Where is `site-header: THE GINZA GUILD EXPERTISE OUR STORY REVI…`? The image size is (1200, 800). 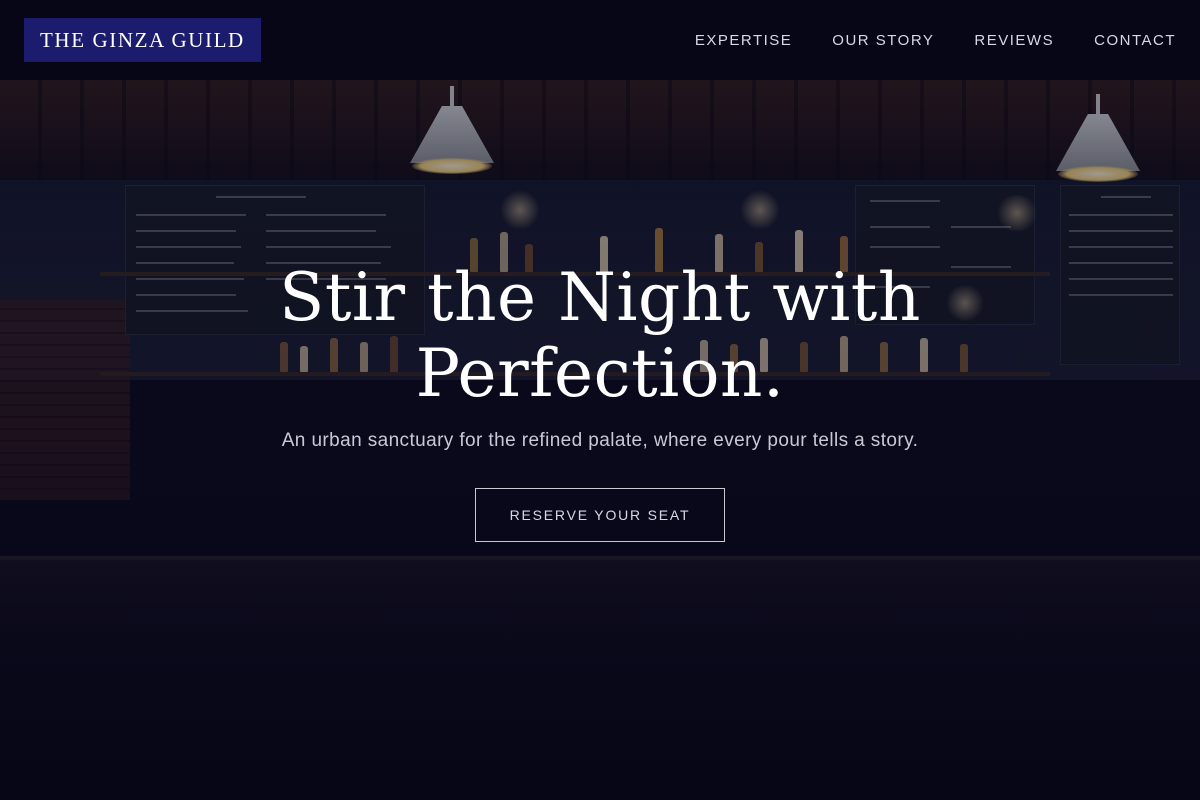 site-header: THE GINZA GUILD EXPERTISE OUR STORY REVI… is located at coordinates (600, 40).